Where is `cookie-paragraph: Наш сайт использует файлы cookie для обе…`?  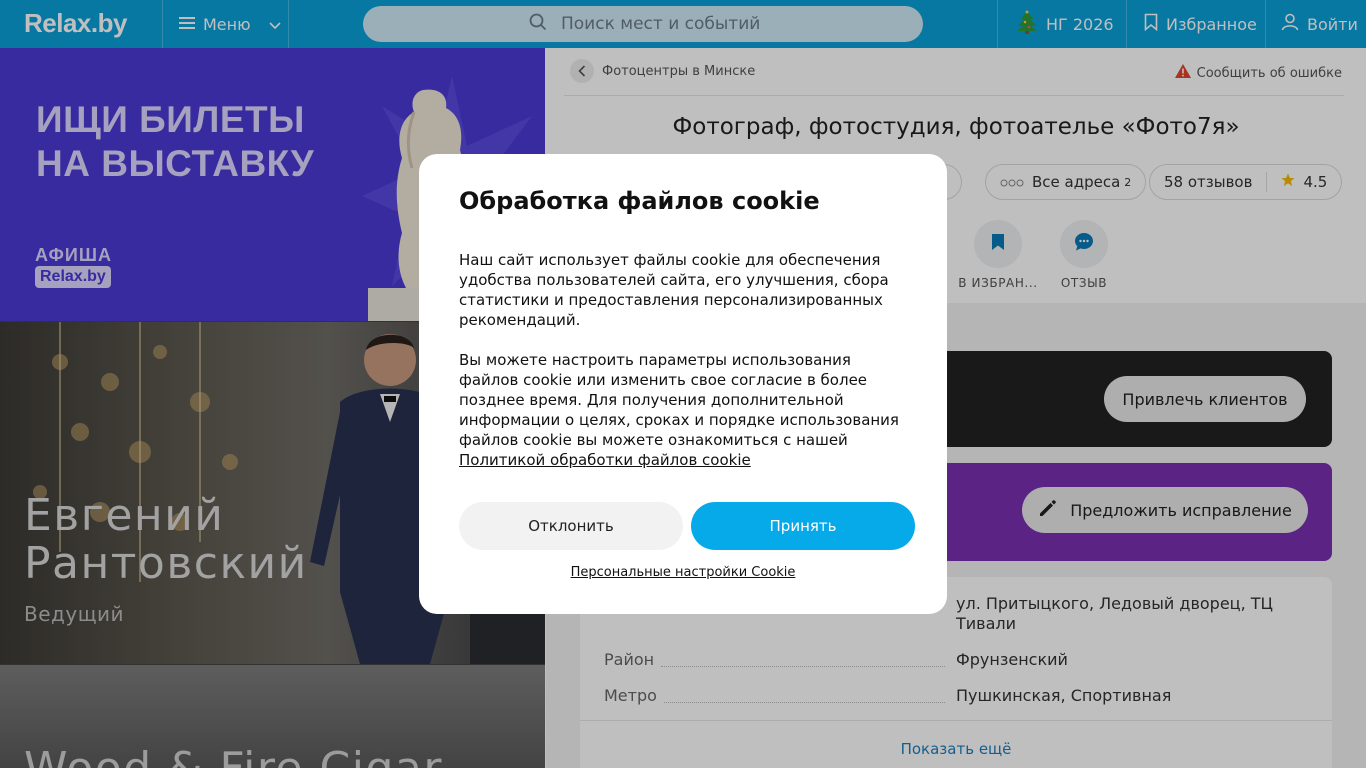
cookie-paragraph: Наш сайт использует файлы cookie для обе… is located at coordinates (674, 290).